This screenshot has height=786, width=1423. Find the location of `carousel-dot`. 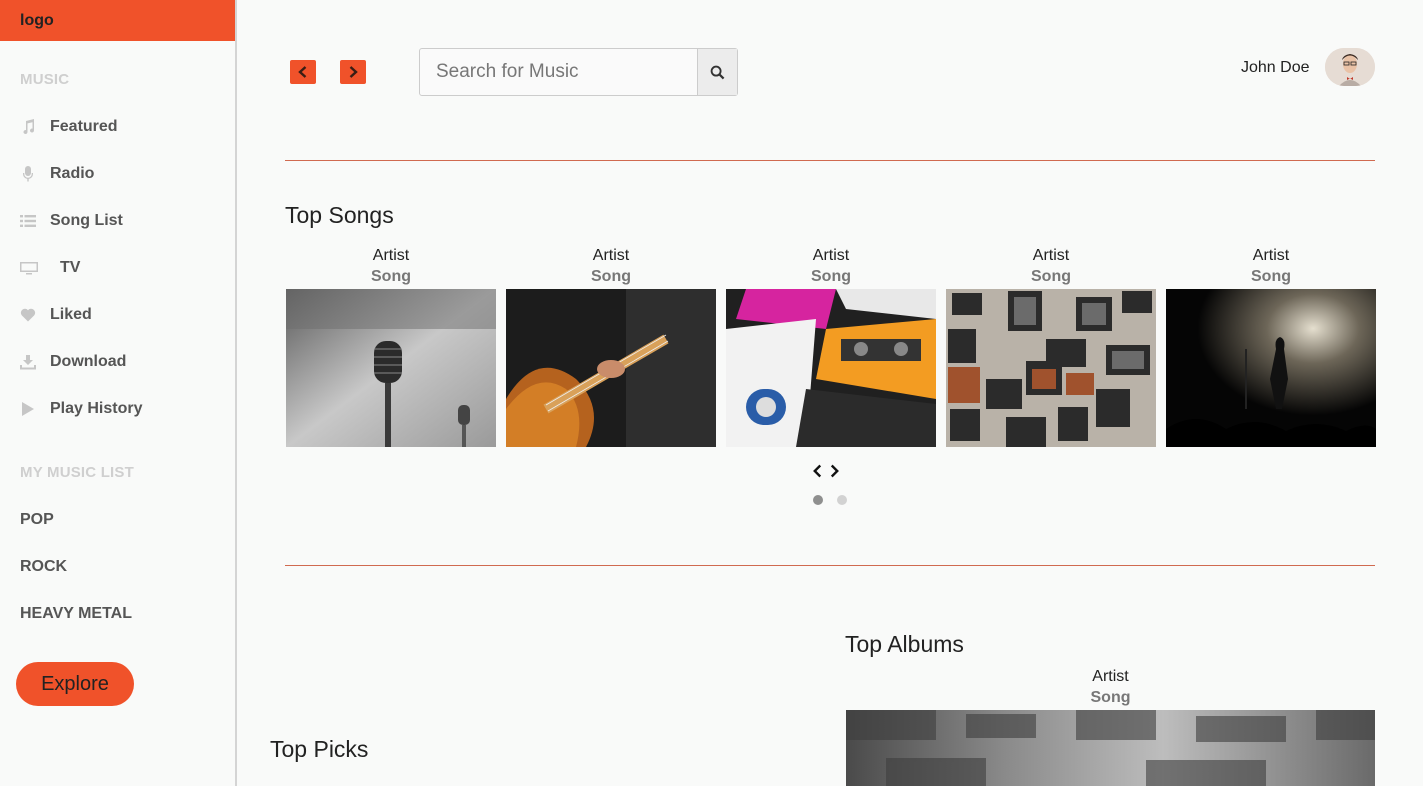

carousel-dot is located at coordinates (842, 500).